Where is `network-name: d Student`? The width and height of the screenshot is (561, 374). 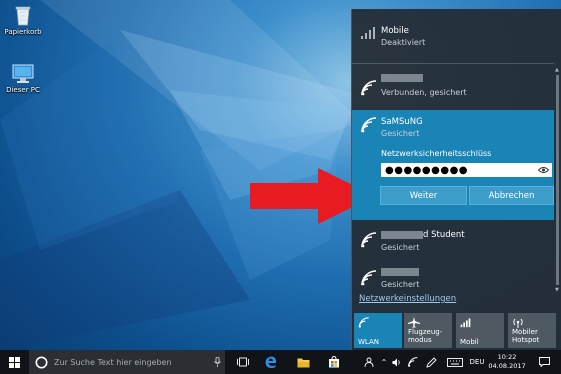 network-name: d Student is located at coordinates (423, 235).